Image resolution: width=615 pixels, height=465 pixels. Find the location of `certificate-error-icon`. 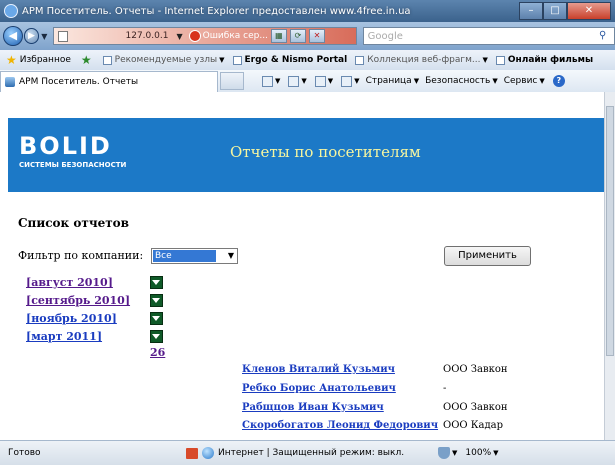

certificate-error-icon is located at coordinates (194, 36).